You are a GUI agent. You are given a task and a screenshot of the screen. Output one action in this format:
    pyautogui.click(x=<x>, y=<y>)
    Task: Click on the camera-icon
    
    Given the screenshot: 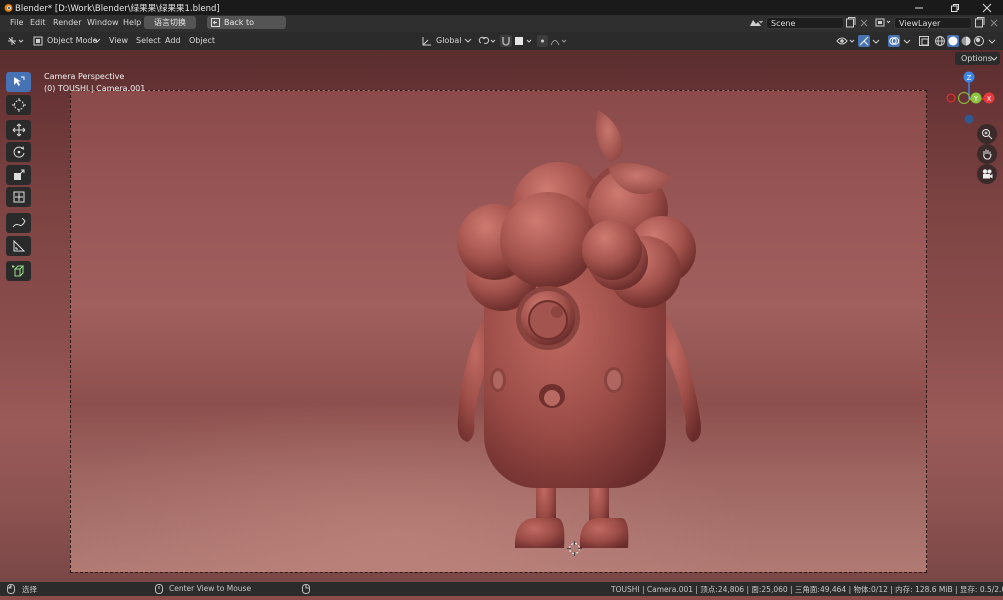 What is the action you would take?
    pyautogui.click(x=987, y=174)
    